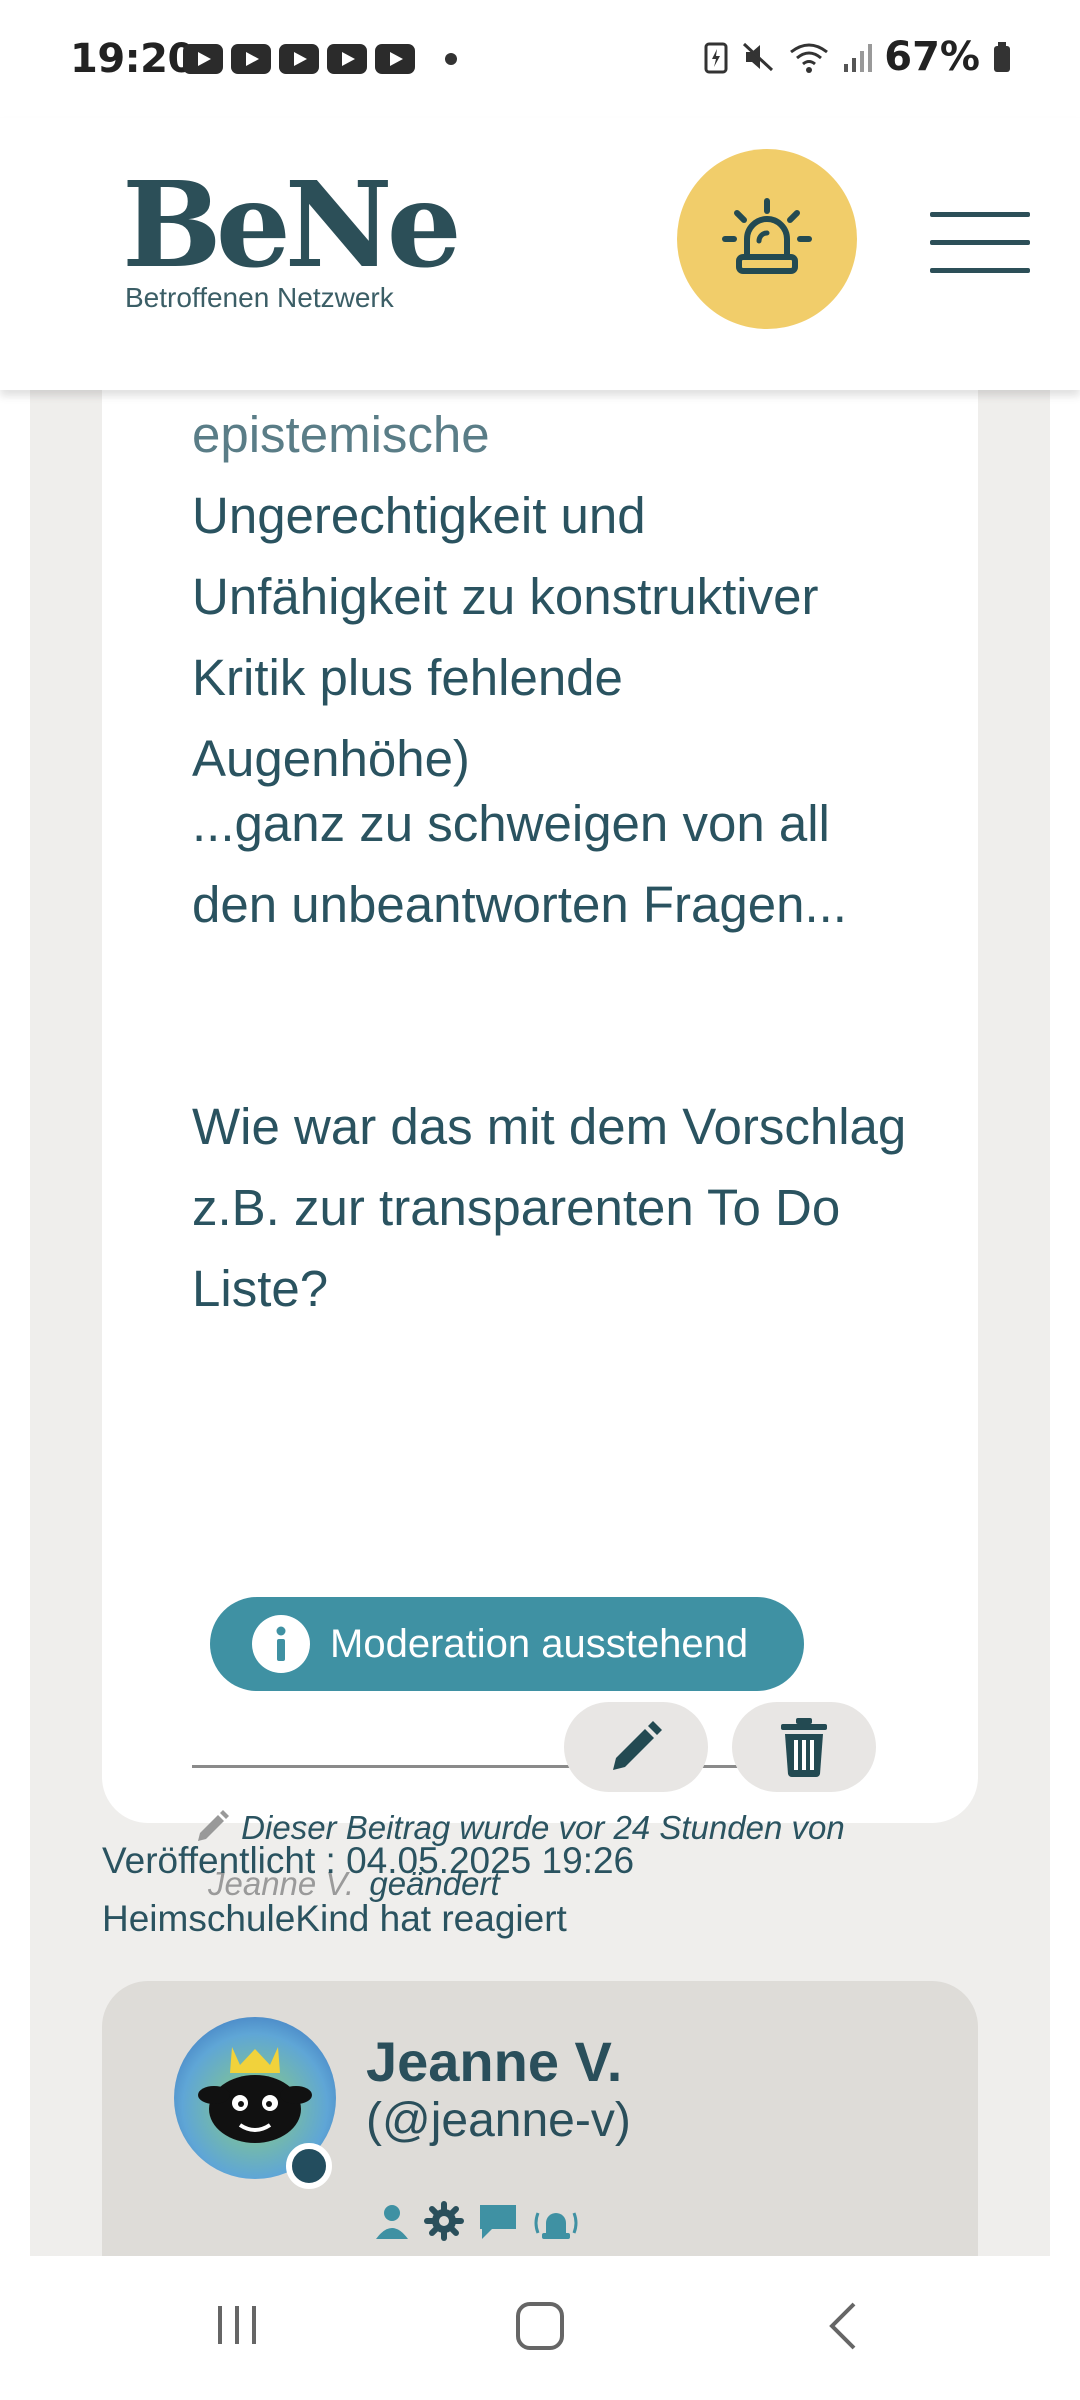  I want to click on trash-icon, so click(804, 1747).